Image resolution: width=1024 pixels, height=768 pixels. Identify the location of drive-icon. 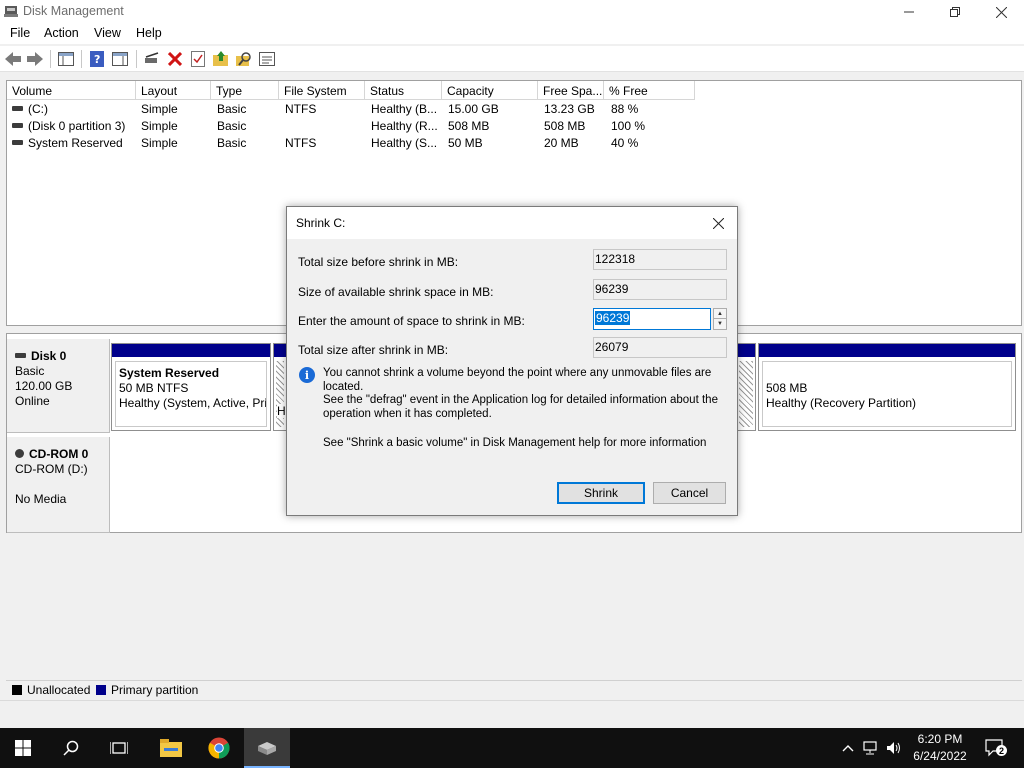
(17, 143).